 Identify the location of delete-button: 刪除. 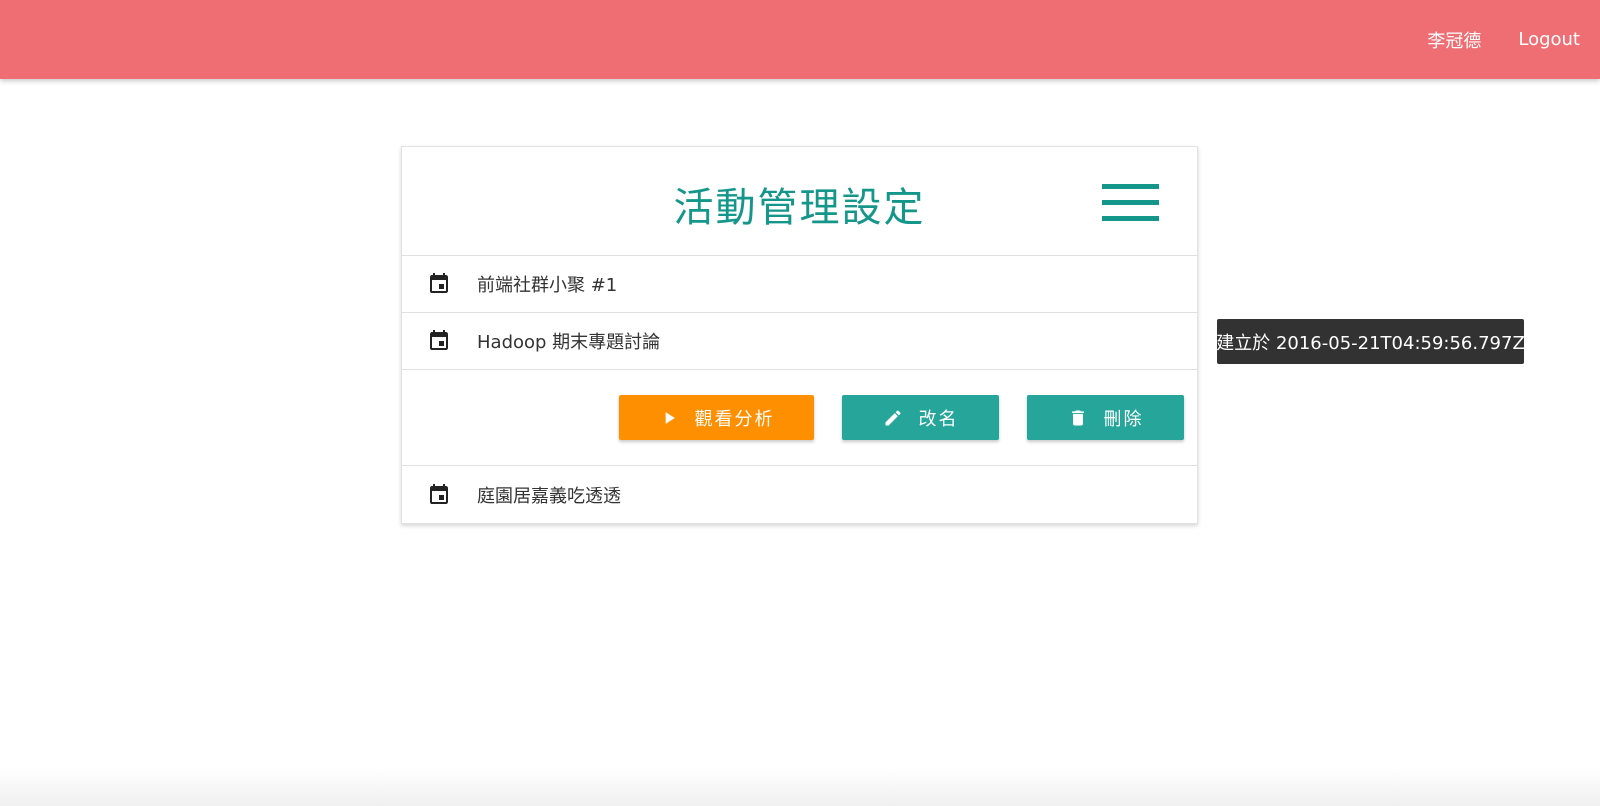
(1105, 417).